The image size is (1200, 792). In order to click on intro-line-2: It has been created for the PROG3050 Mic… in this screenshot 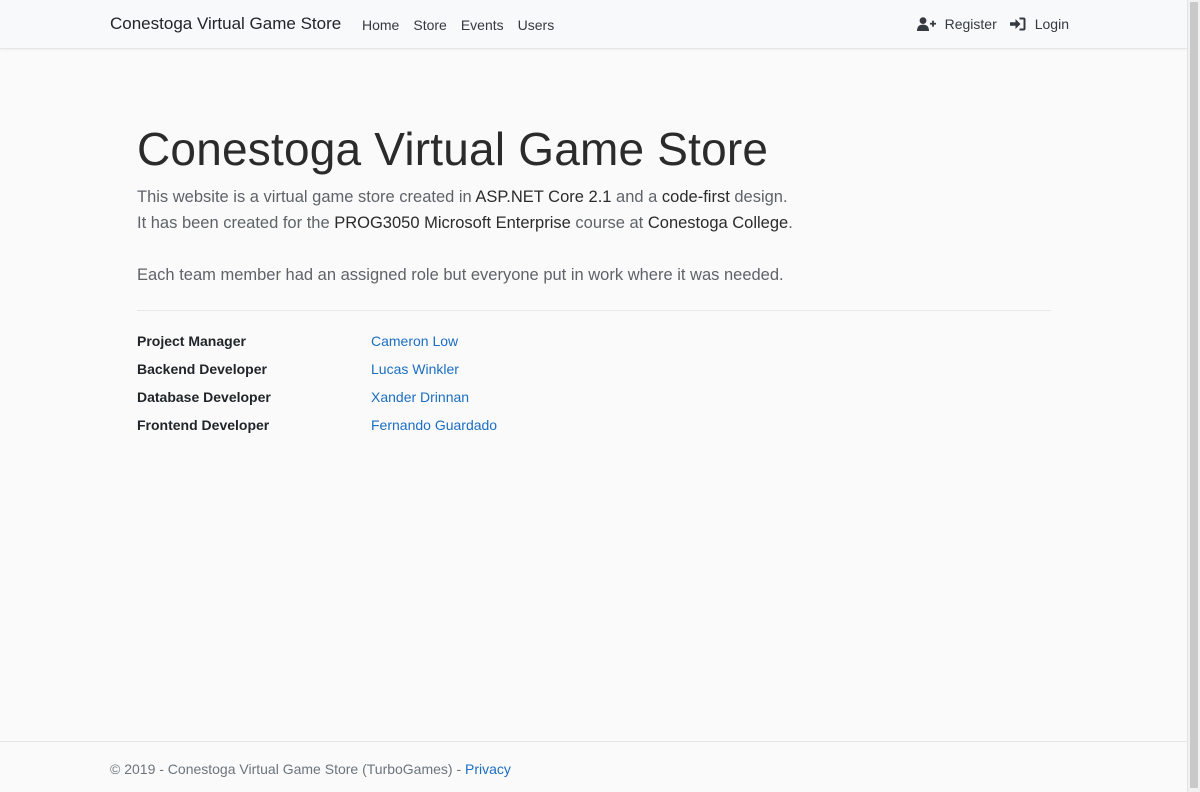, I will do `click(465, 223)`.